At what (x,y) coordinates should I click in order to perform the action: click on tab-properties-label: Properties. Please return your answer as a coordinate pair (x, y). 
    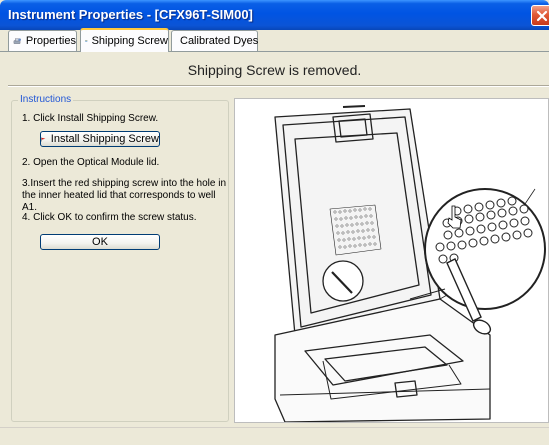
    Looking at the image, I should click on (50, 41).